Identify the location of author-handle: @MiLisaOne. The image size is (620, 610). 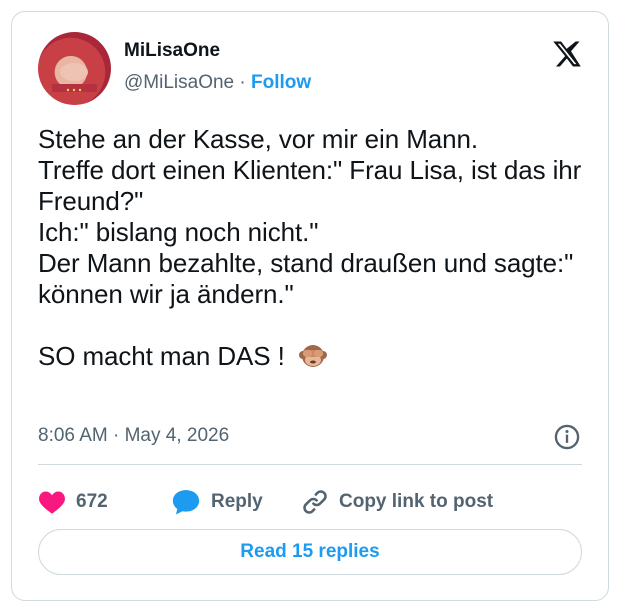
(179, 82).